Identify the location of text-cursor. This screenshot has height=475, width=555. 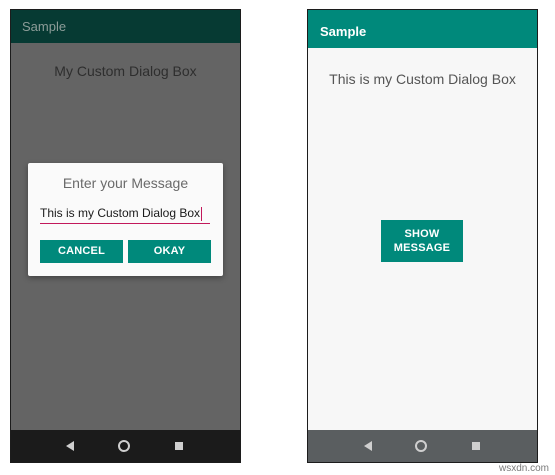
(202, 213).